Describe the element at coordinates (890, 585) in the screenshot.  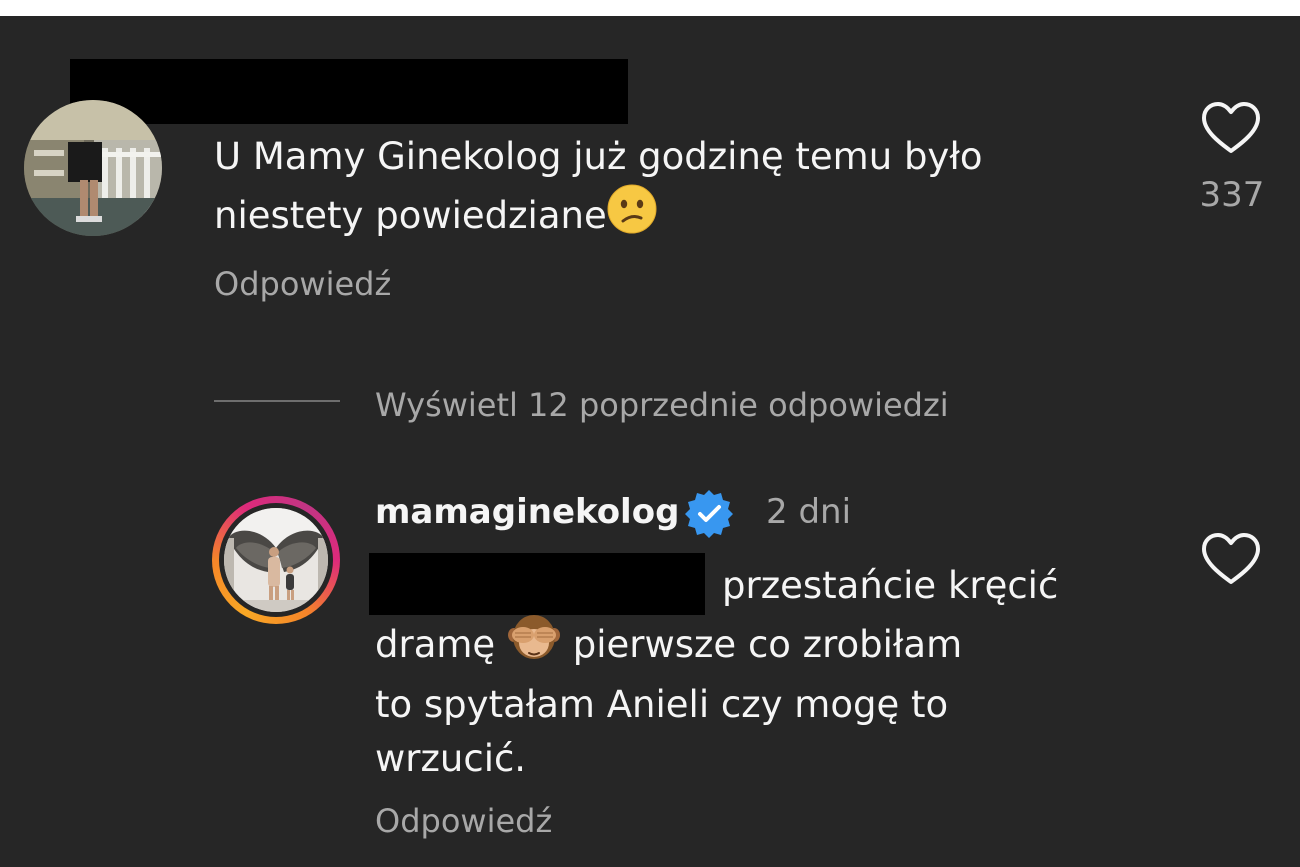
I see `reply-line-1: przestańcie kręcić` at that location.